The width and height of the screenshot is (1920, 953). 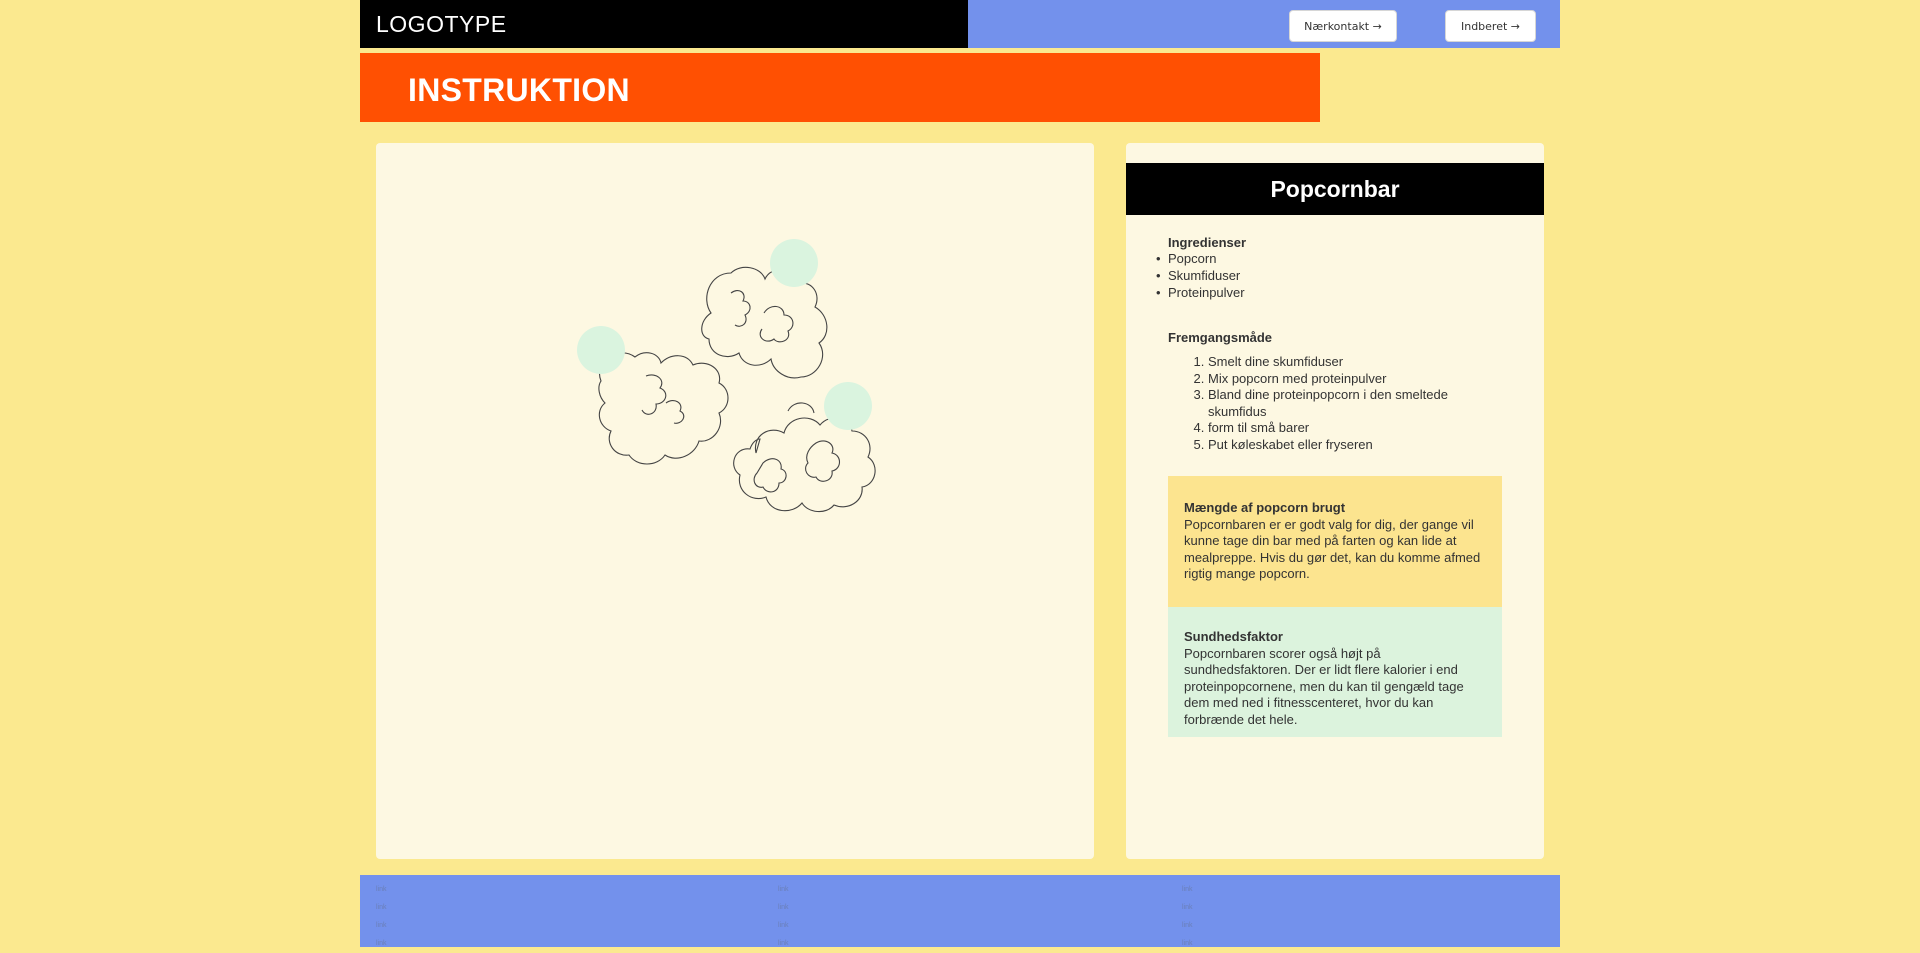 I want to click on ingredient-item: Skumfiduser, so click(x=1201, y=275).